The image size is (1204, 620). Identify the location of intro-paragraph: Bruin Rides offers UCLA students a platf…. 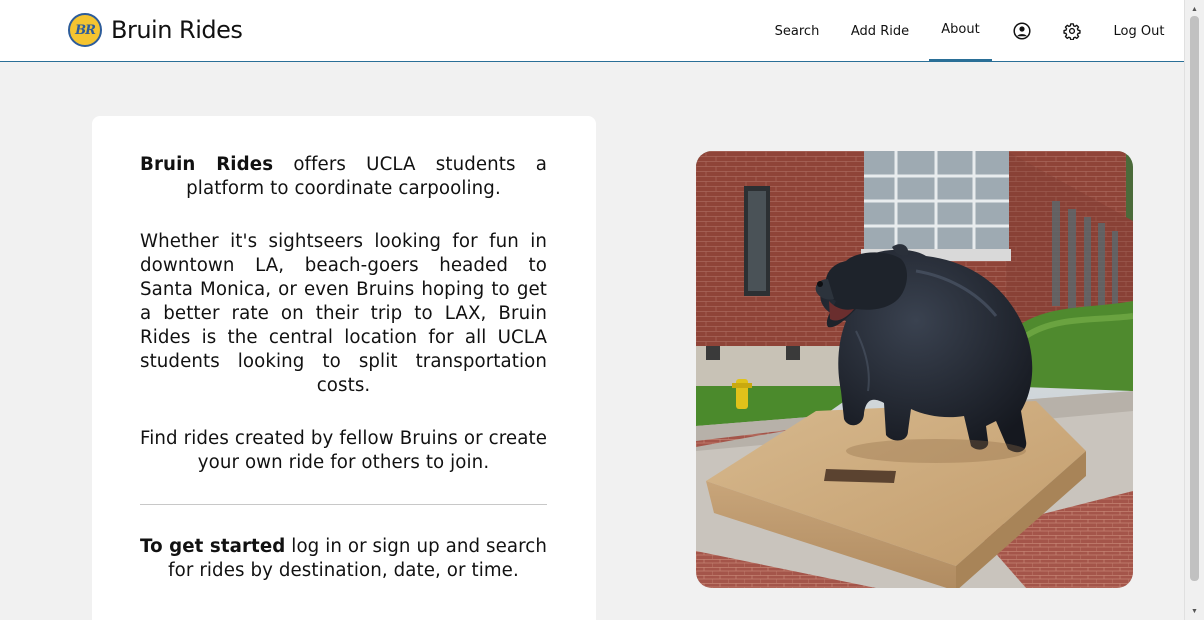
(343, 177).